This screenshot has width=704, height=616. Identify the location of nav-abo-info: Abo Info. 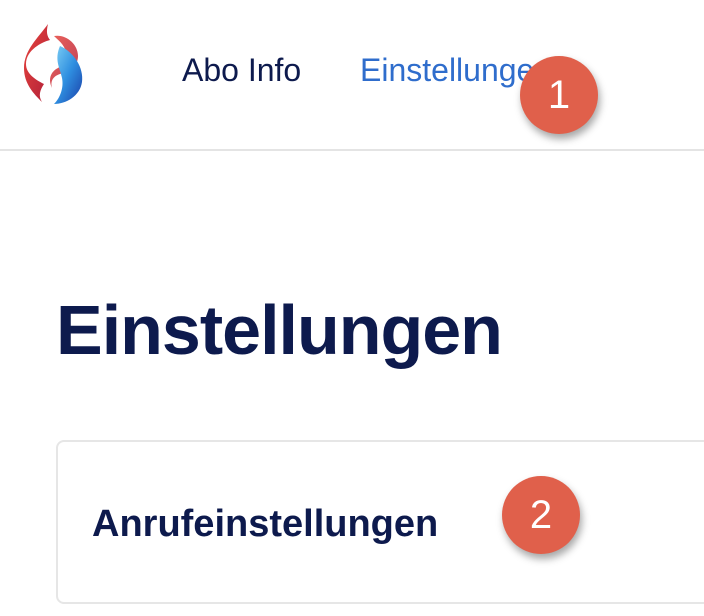
(241, 70).